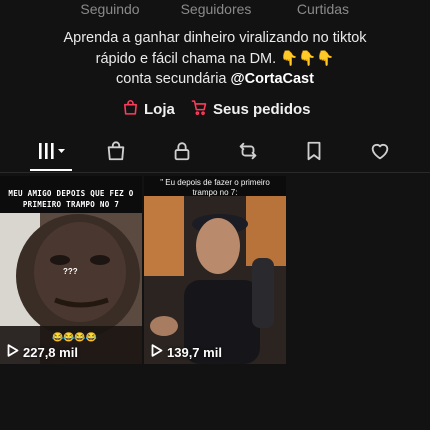  I want to click on followers-label: Seguidores, so click(216, 9).